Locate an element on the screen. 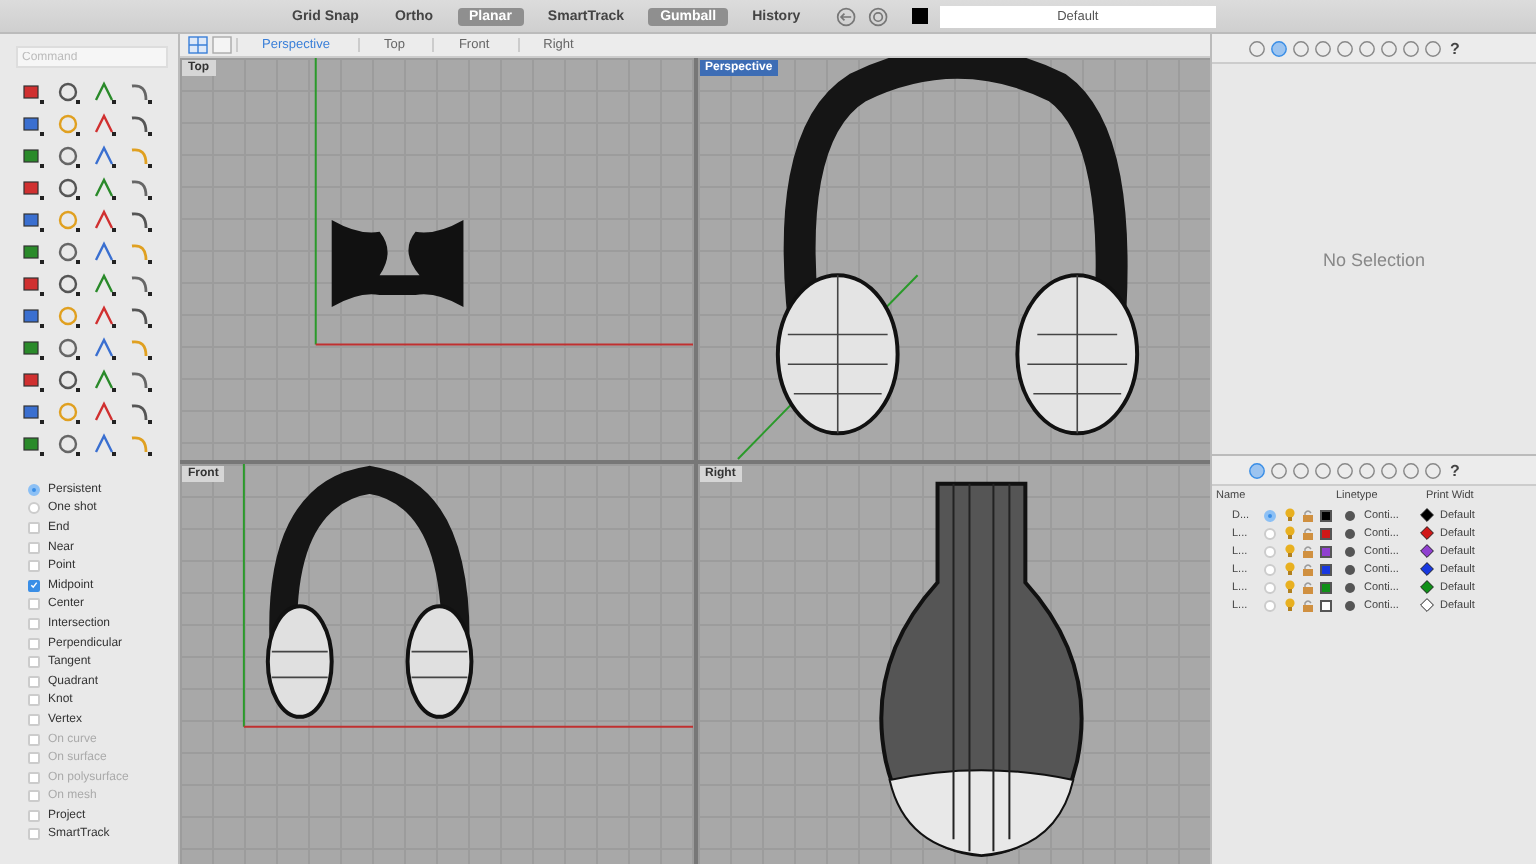 The height and width of the screenshot is (864, 1536). four-view-icon is located at coordinates (198, 45).